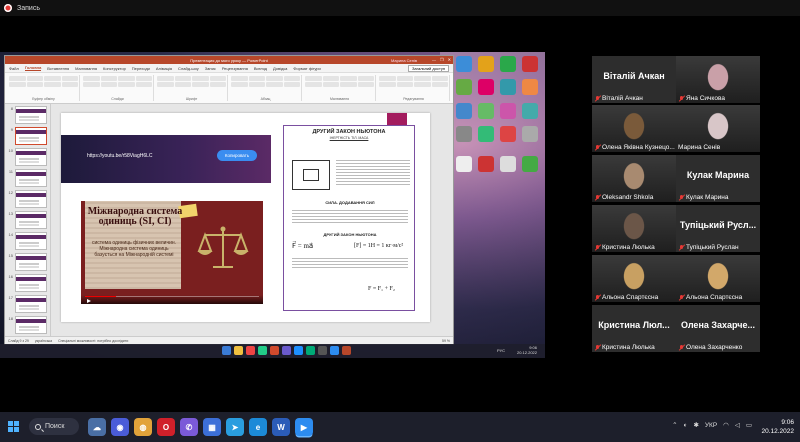  I want to click on slide-thumbnail: 8, so click(27, 115).